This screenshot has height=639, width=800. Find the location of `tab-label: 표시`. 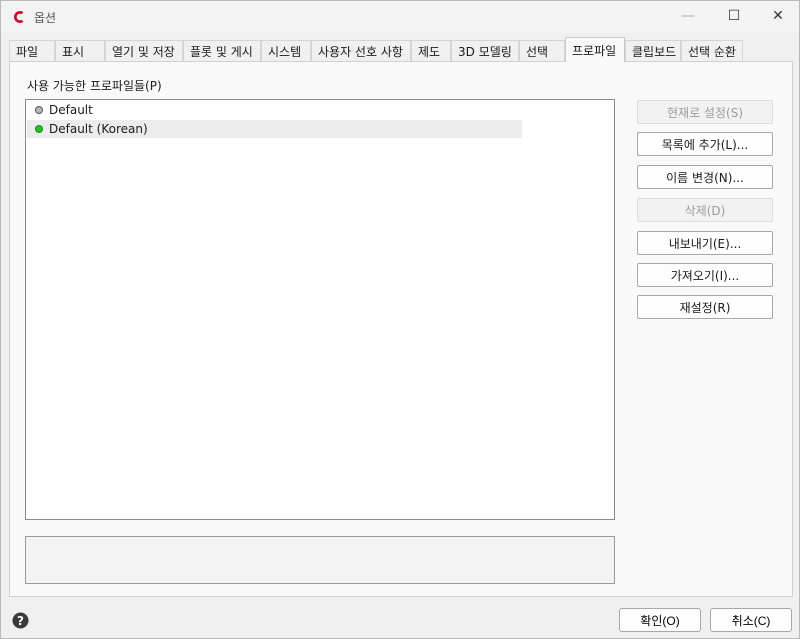

tab-label: 표시 is located at coordinates (73, 51).